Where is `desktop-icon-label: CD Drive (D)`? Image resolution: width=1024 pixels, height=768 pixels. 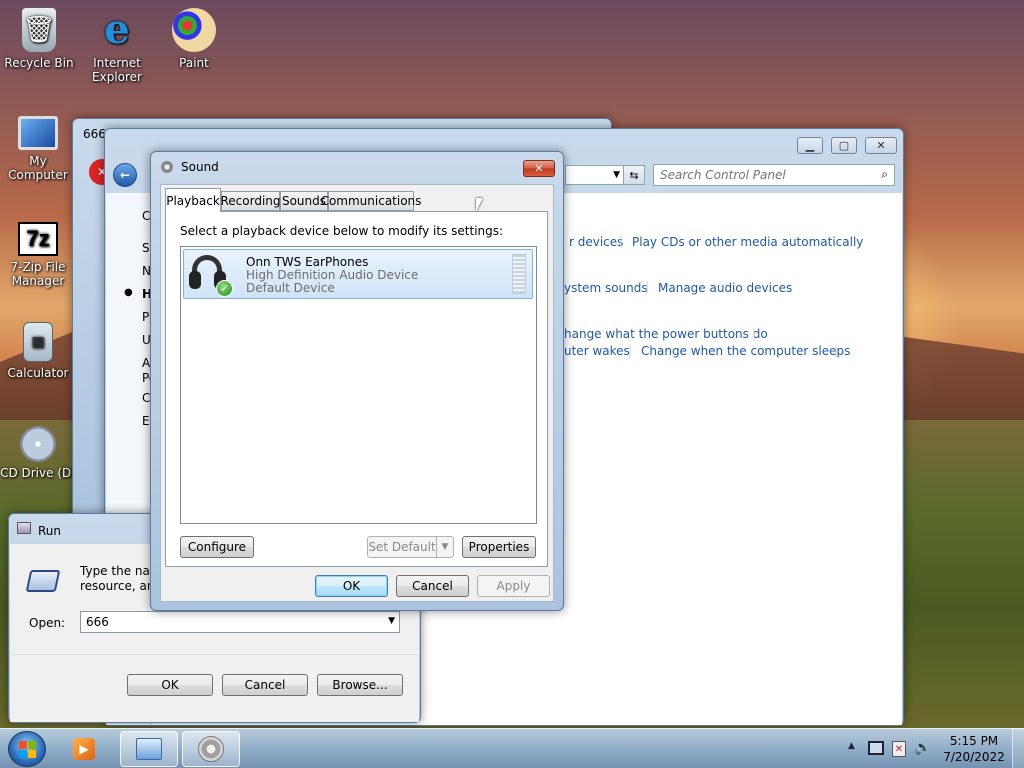 desktop-icon-label: CD Drive (D) is located at coordinates (38, 473).